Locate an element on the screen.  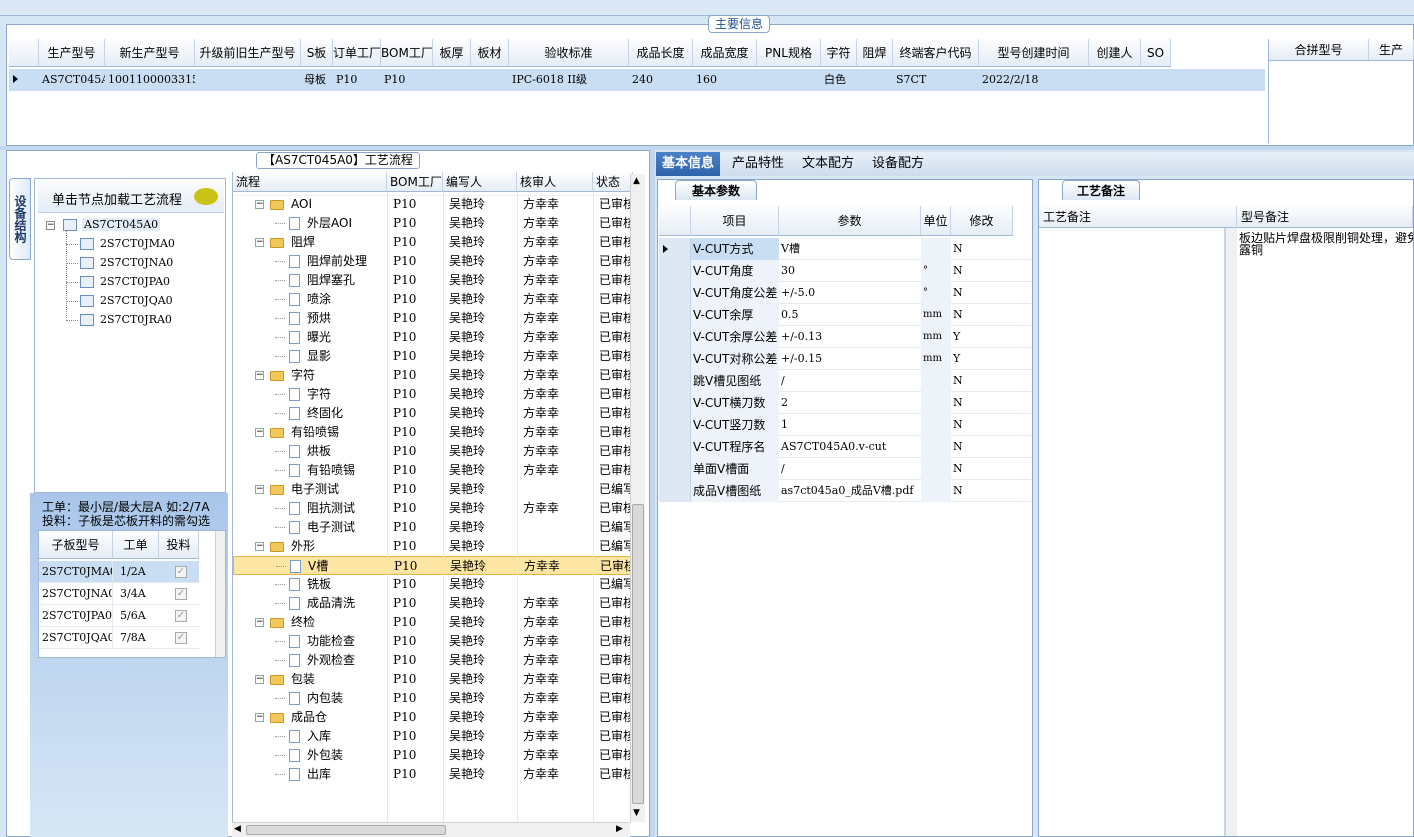
flow-row: − 成品仓 P10 吴艳玲 方幸幸 已审核 is located at coordinates (433, 717).